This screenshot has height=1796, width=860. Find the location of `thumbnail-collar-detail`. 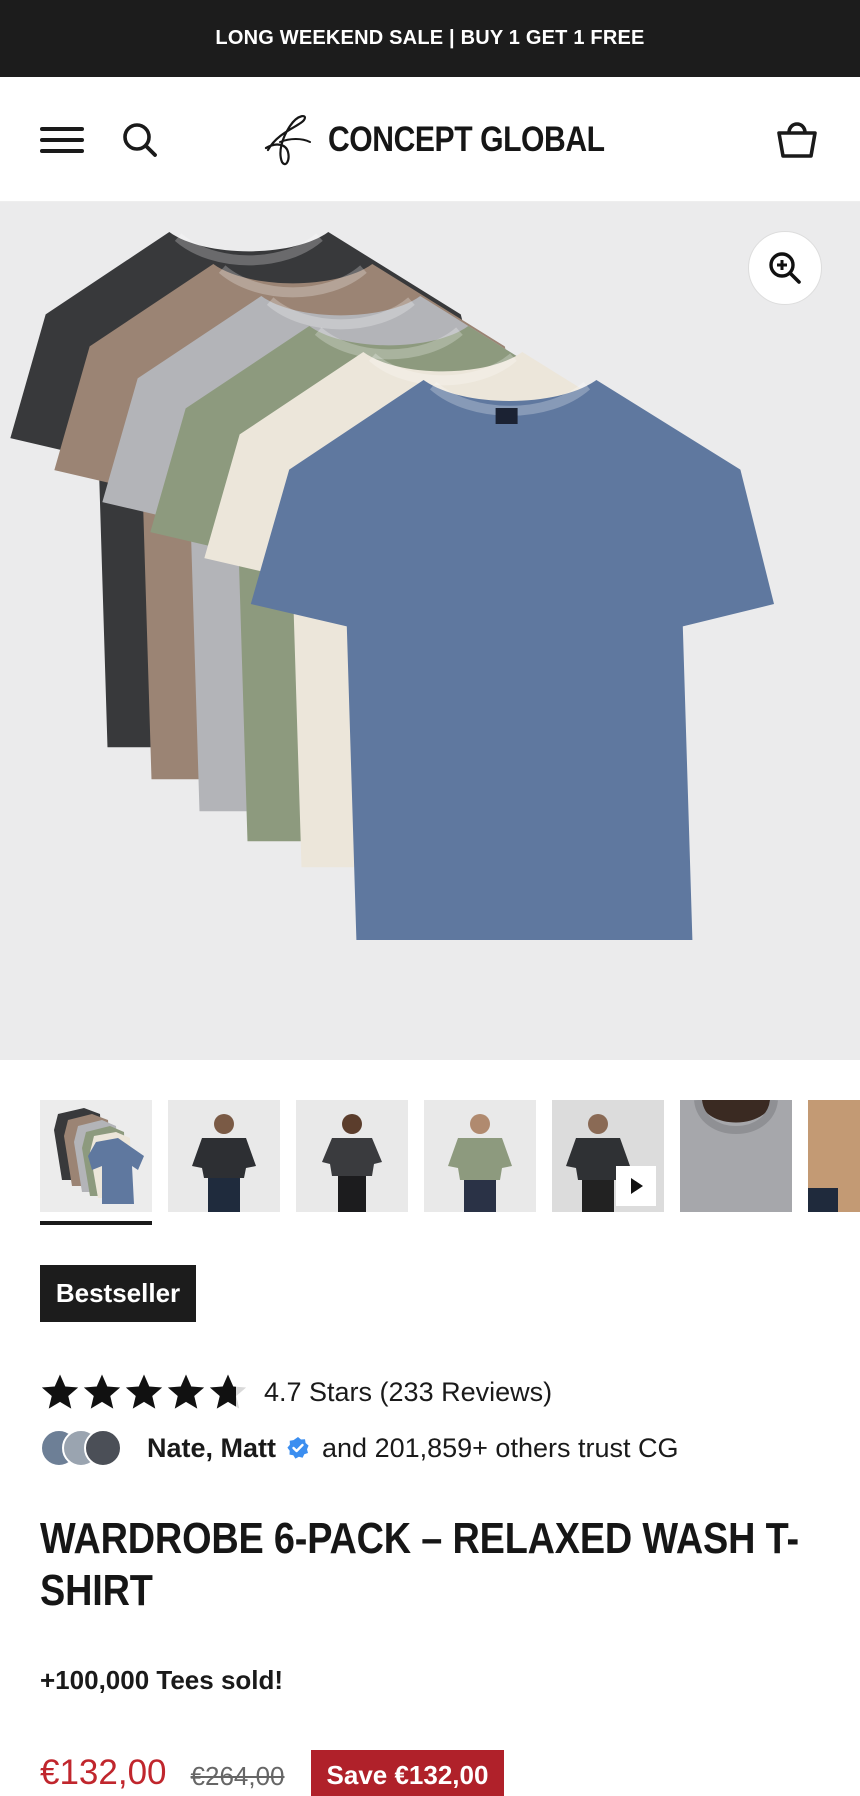

thumbnail-collar-detail is located at coordinates (736, 1156).